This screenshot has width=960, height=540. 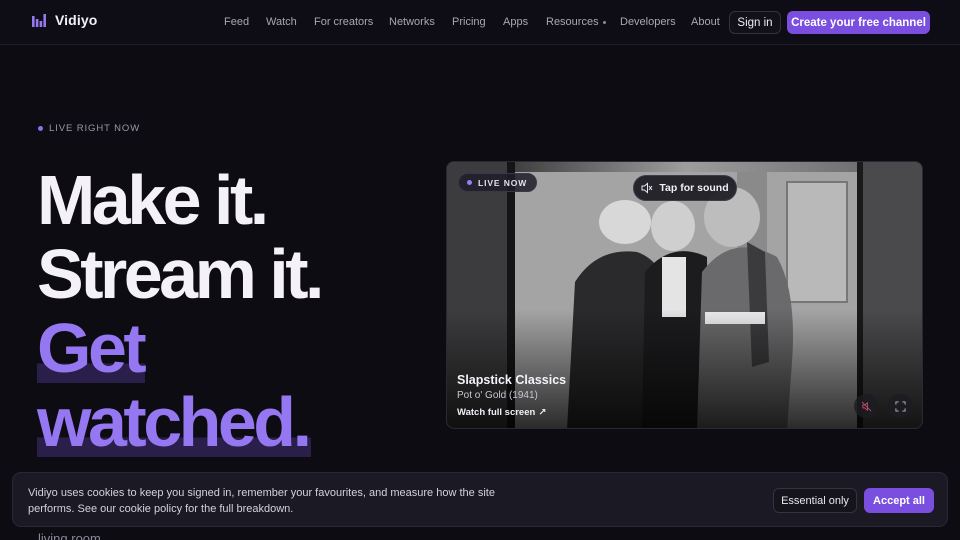 I want to click on watch-full-screen-link: Watch full screen ↗, so click(x=501, y=412).